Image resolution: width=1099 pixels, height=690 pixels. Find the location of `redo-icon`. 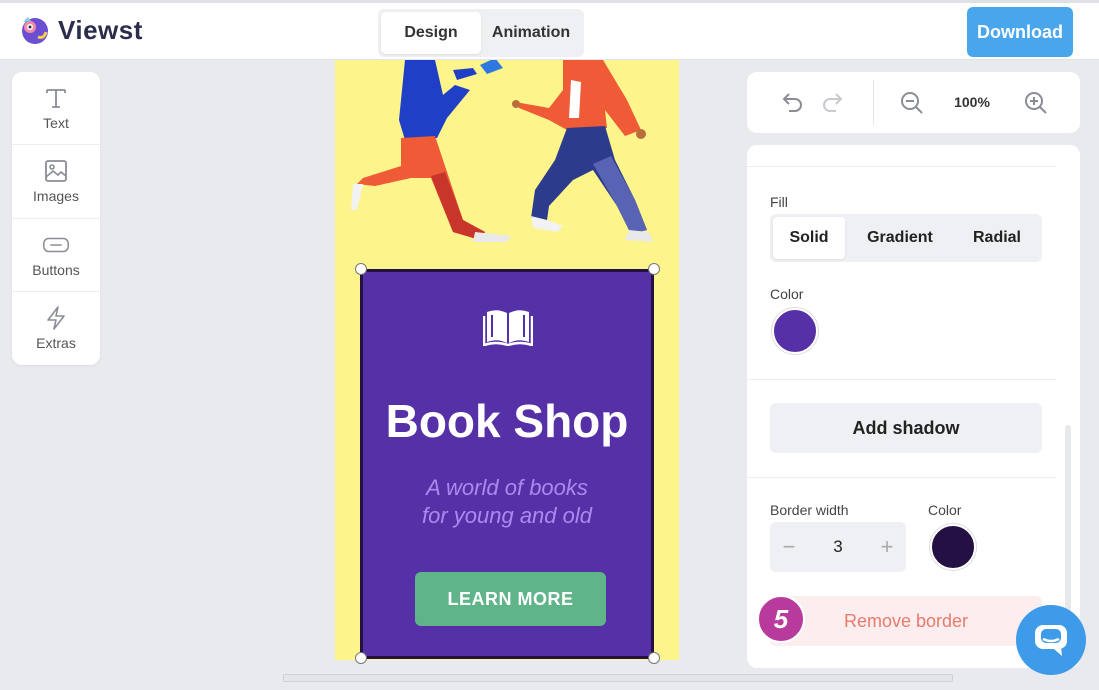

redo-icon is located at coordinates (833, 102).